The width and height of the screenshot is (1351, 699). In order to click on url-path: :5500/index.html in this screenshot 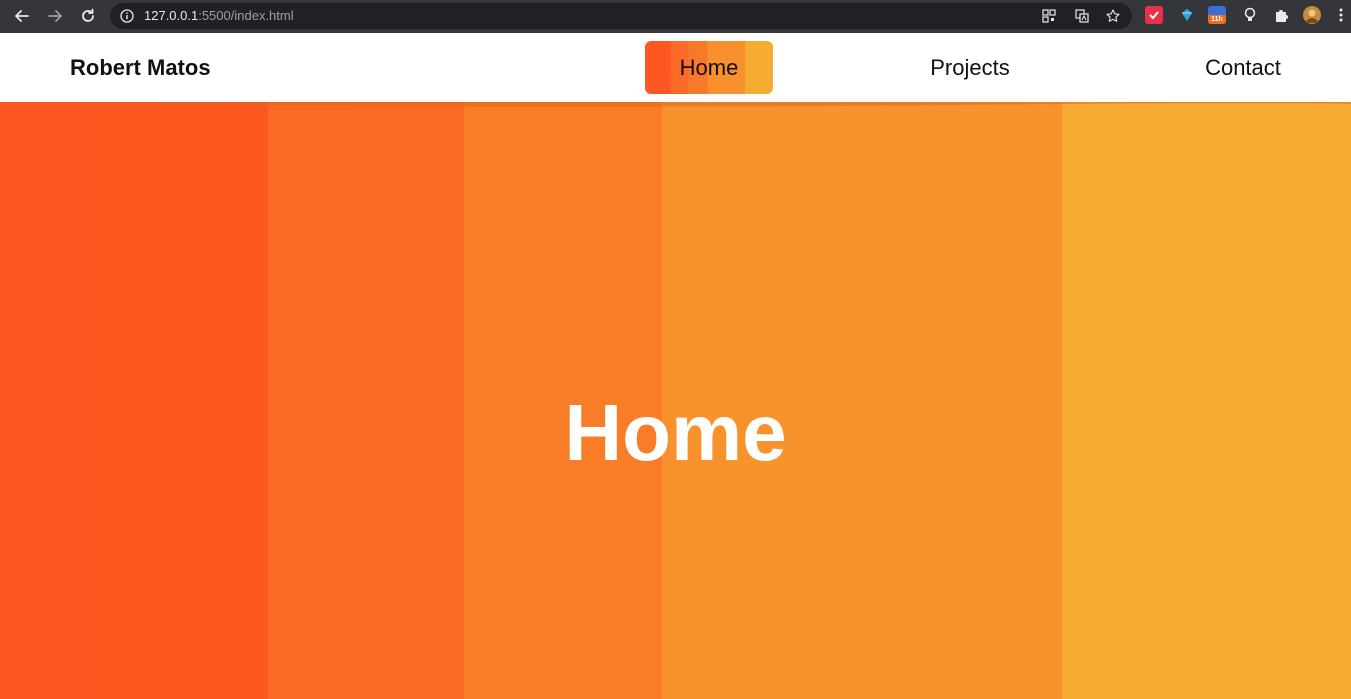, I will do `click(246, 15)`.